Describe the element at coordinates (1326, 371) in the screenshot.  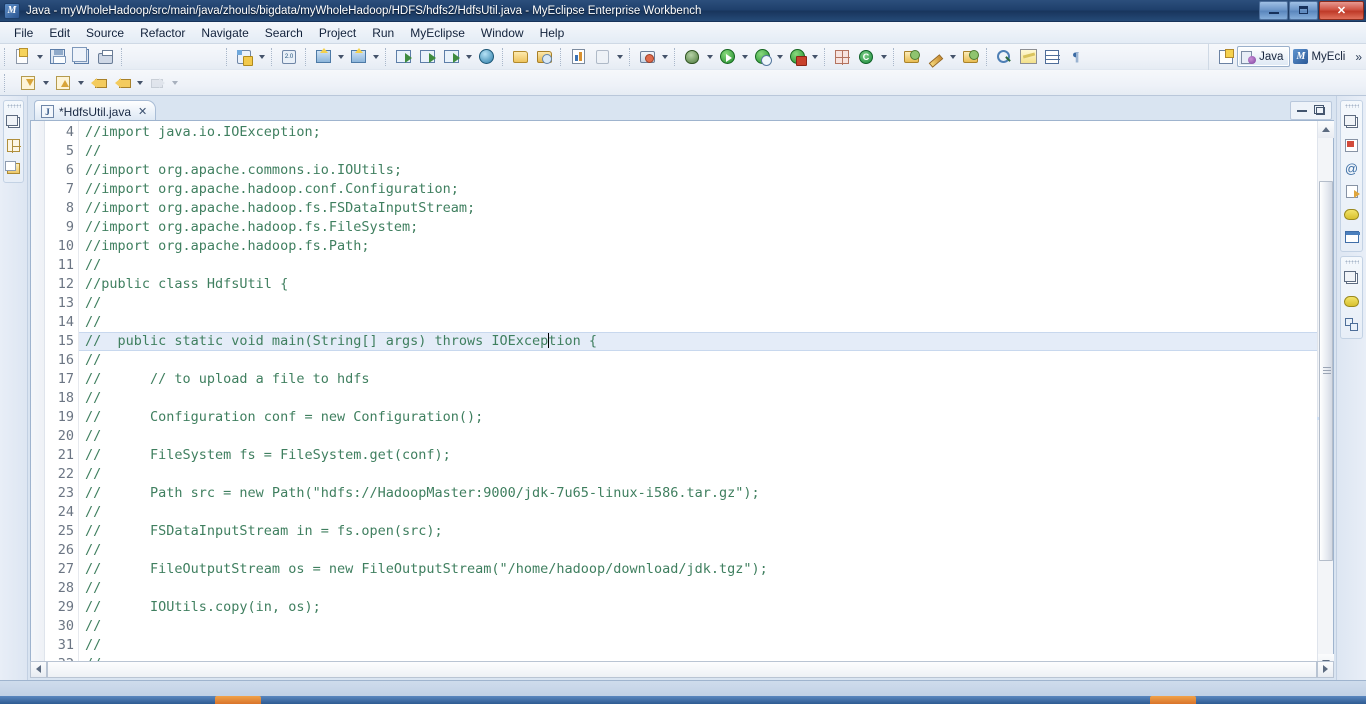
I see `vertical-scroll-thumb` at that location.